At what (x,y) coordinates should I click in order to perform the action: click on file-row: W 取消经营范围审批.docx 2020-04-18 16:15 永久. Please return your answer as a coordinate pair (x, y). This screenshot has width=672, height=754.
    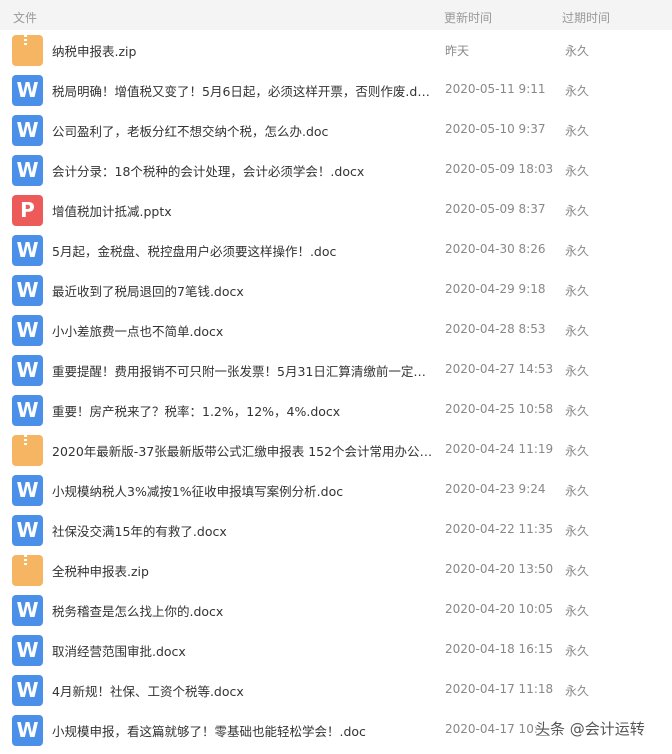
    Looking at the image, I should click on (336, 650).